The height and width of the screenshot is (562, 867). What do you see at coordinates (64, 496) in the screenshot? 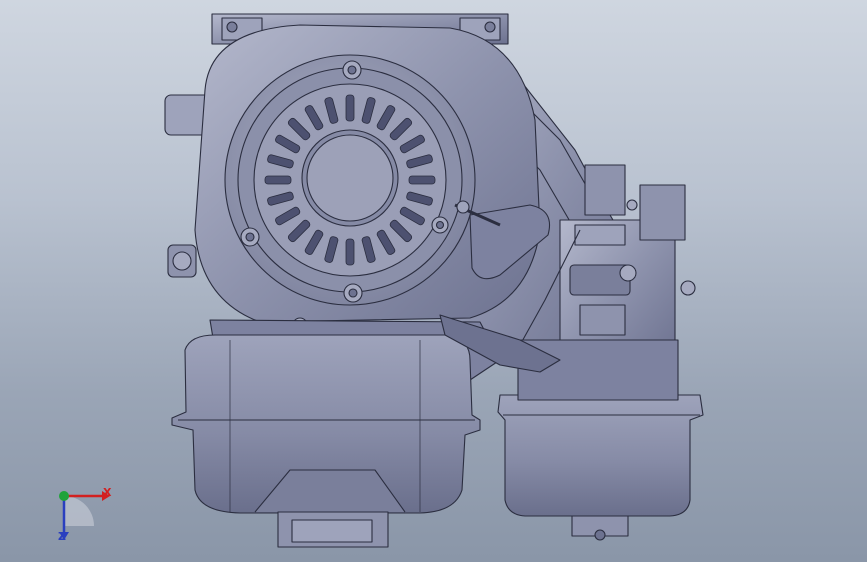
I see `y-axis-dot` at bounding box center [64, 496].